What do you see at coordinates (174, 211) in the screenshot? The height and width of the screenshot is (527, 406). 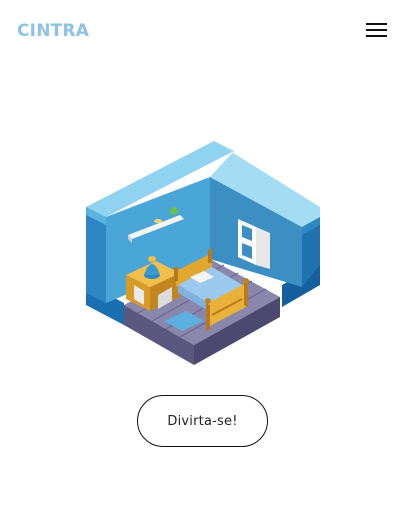 I see `shelf-plant` at bounding box center [174, 211].